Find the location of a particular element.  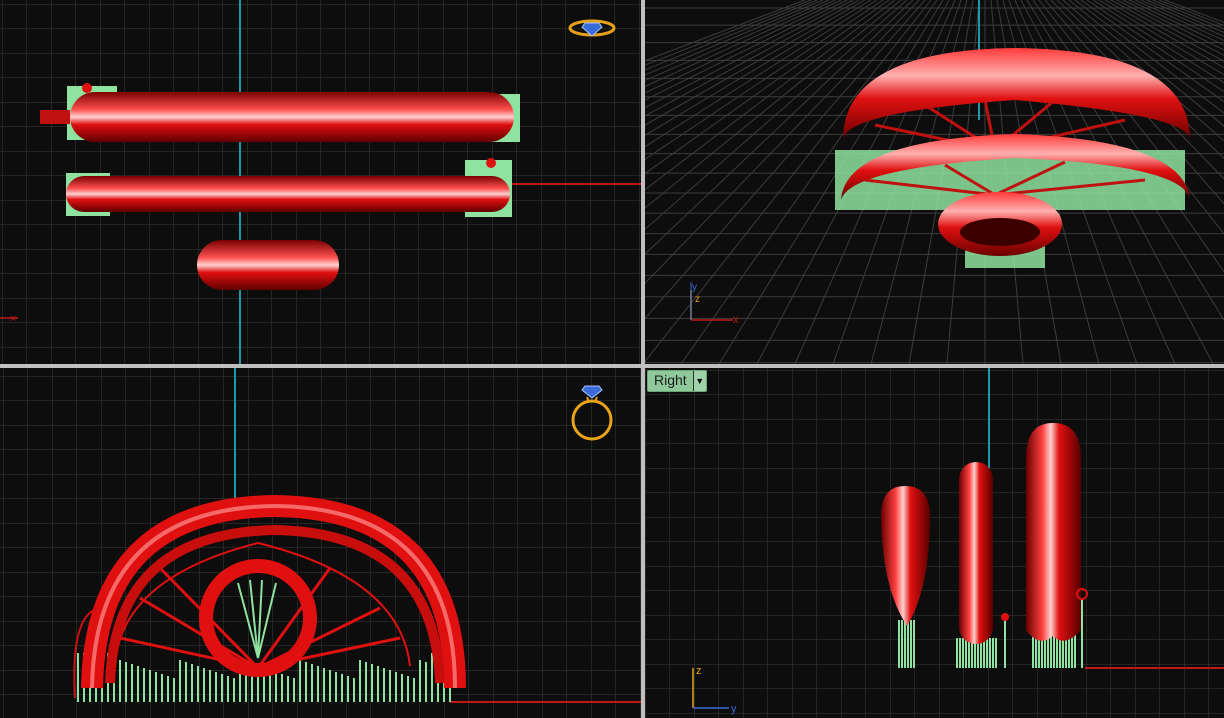

svg-text: x is located at coordinates (736, 320).